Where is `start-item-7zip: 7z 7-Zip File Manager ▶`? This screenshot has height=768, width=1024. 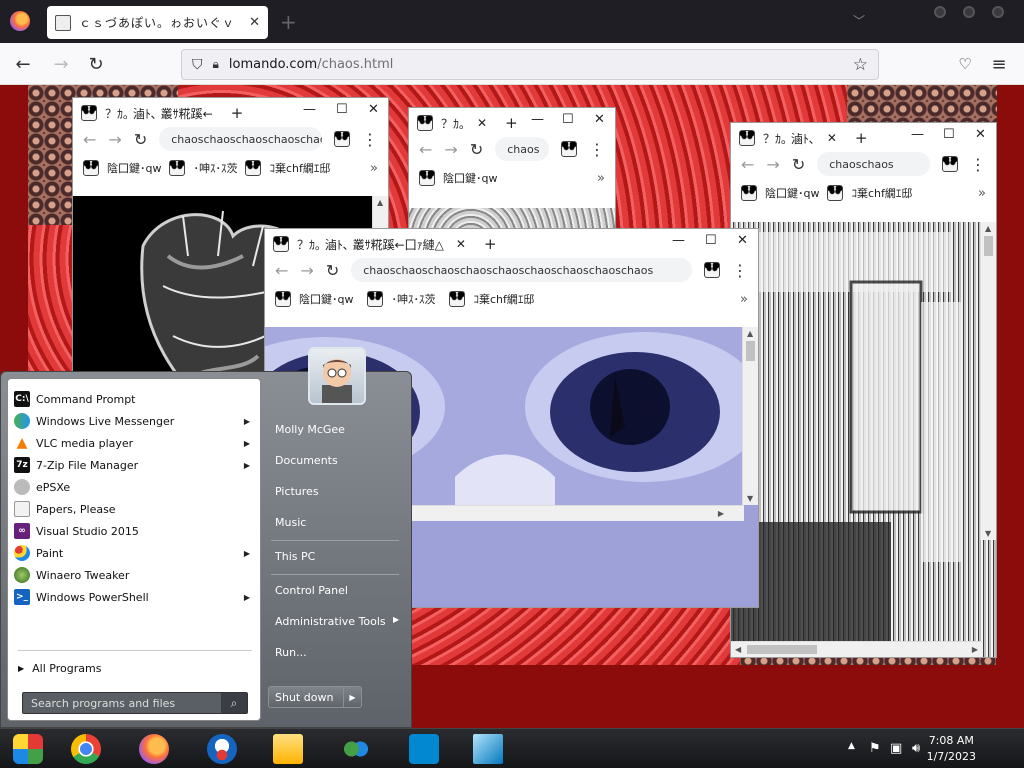
start-item-7zip: 7z 7-Zip File Manager ▶ is located at coordinates (134, 465).